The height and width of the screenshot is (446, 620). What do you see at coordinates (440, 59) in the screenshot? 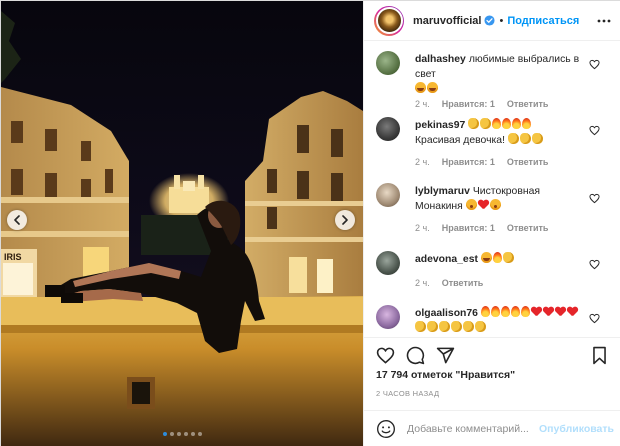
I see `commenter-username: dalhashey` at bounding box center [440, 59].